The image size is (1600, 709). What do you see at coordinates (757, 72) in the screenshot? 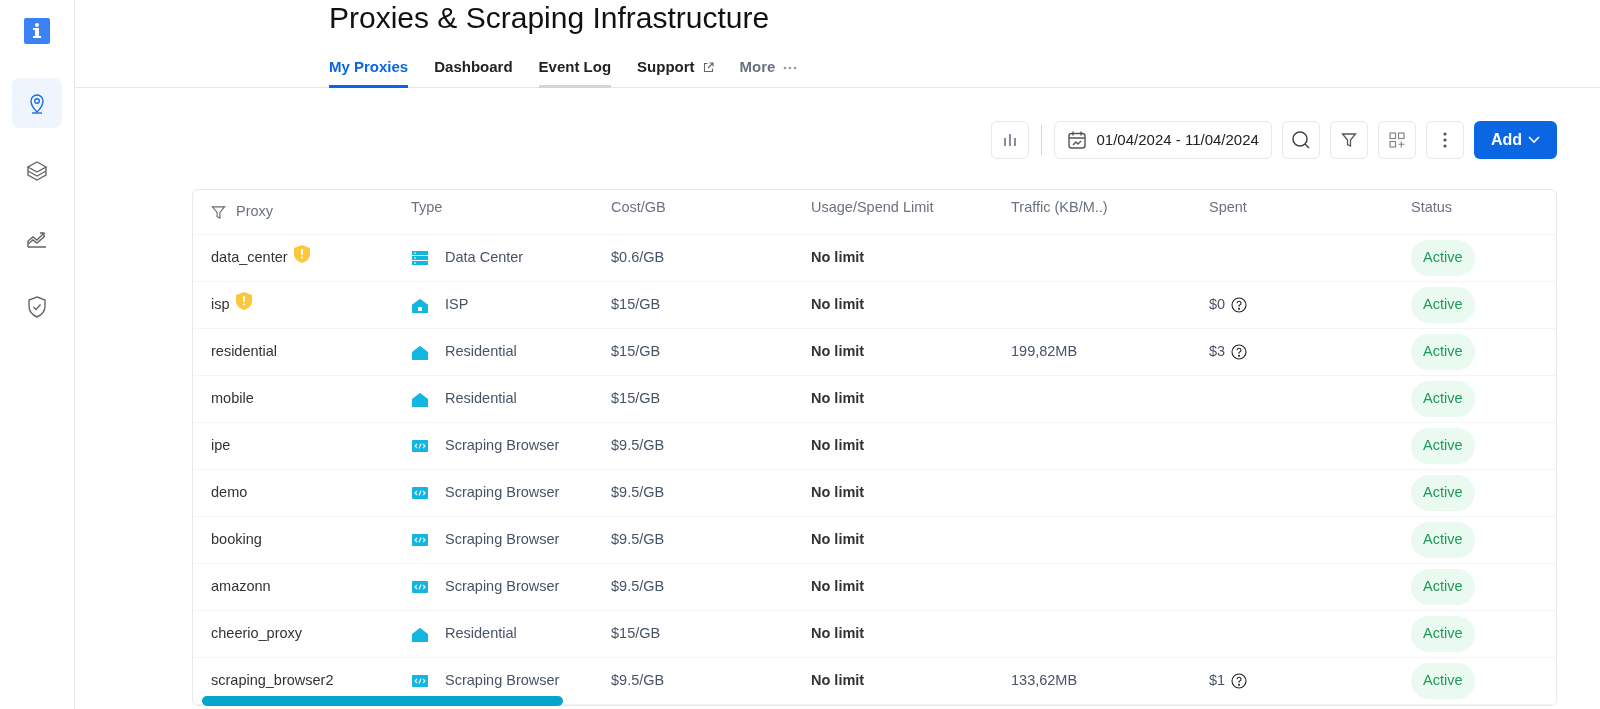
I see `nav-tab: More` at bounding box center [757, 72].